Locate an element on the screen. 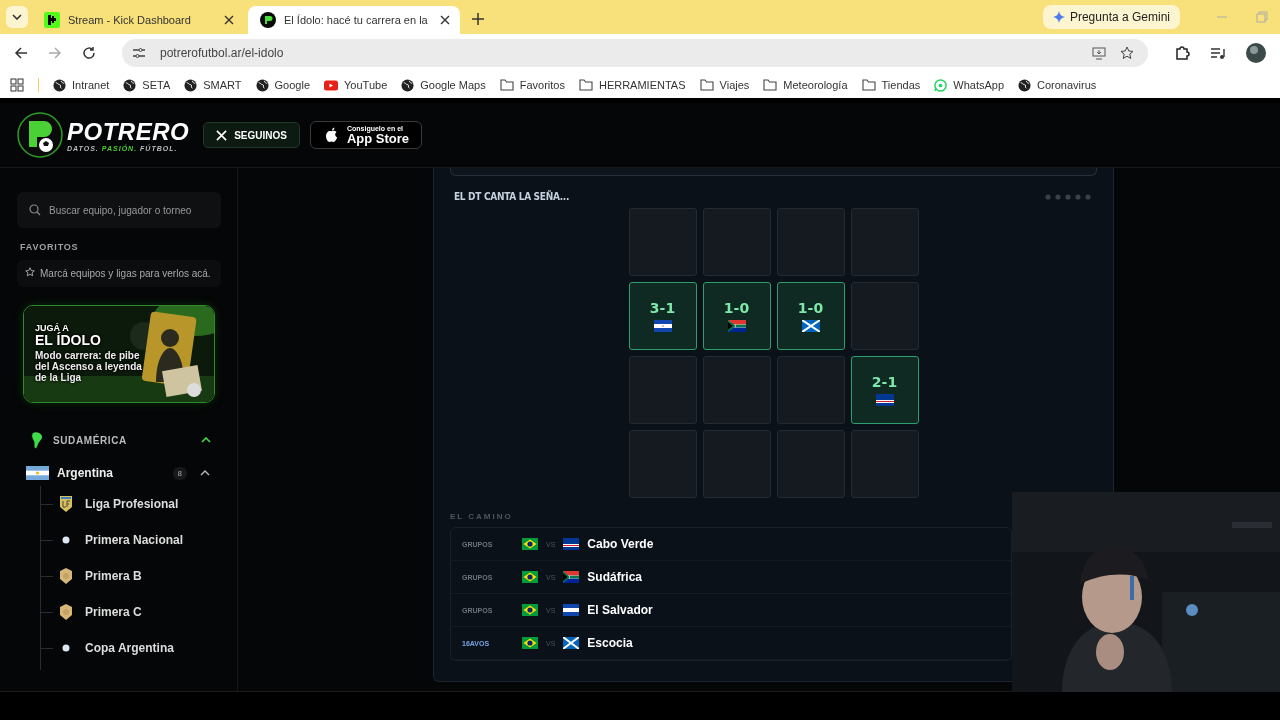 This screenshot has height=720, width=1280. dot-icon is located at coordinates (66, 540).